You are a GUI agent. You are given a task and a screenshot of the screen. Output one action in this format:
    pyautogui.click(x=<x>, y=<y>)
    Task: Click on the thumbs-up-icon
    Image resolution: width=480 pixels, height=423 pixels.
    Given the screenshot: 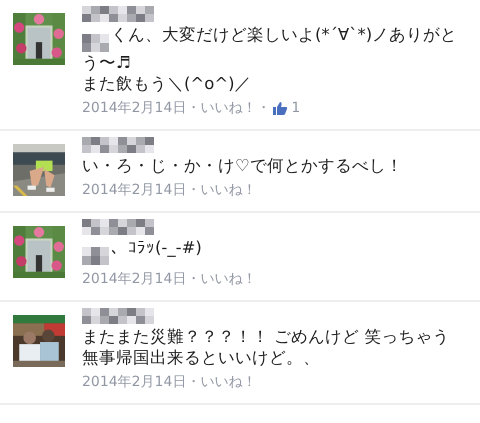 What is the action you would take?
    pyautogui.click(x=280, y=108)
    